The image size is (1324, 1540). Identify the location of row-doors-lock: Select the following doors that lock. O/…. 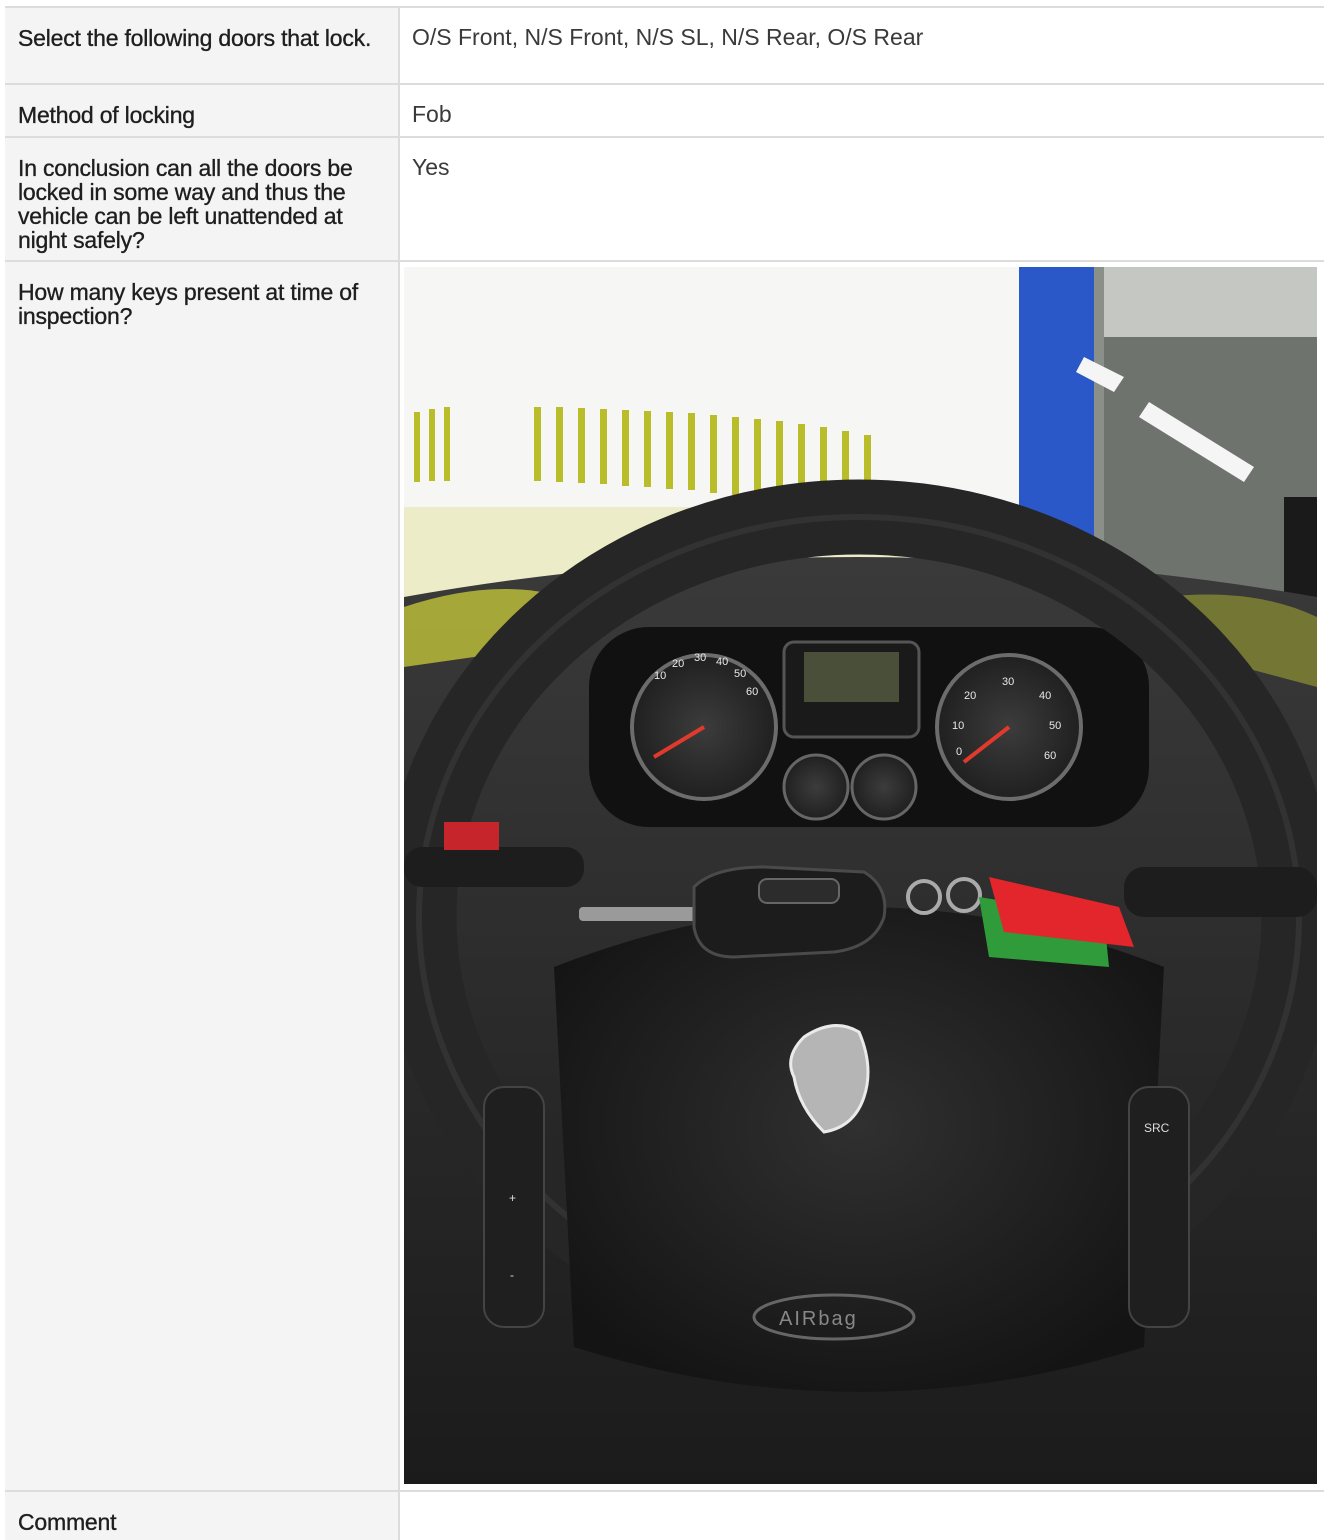
(664, 46).